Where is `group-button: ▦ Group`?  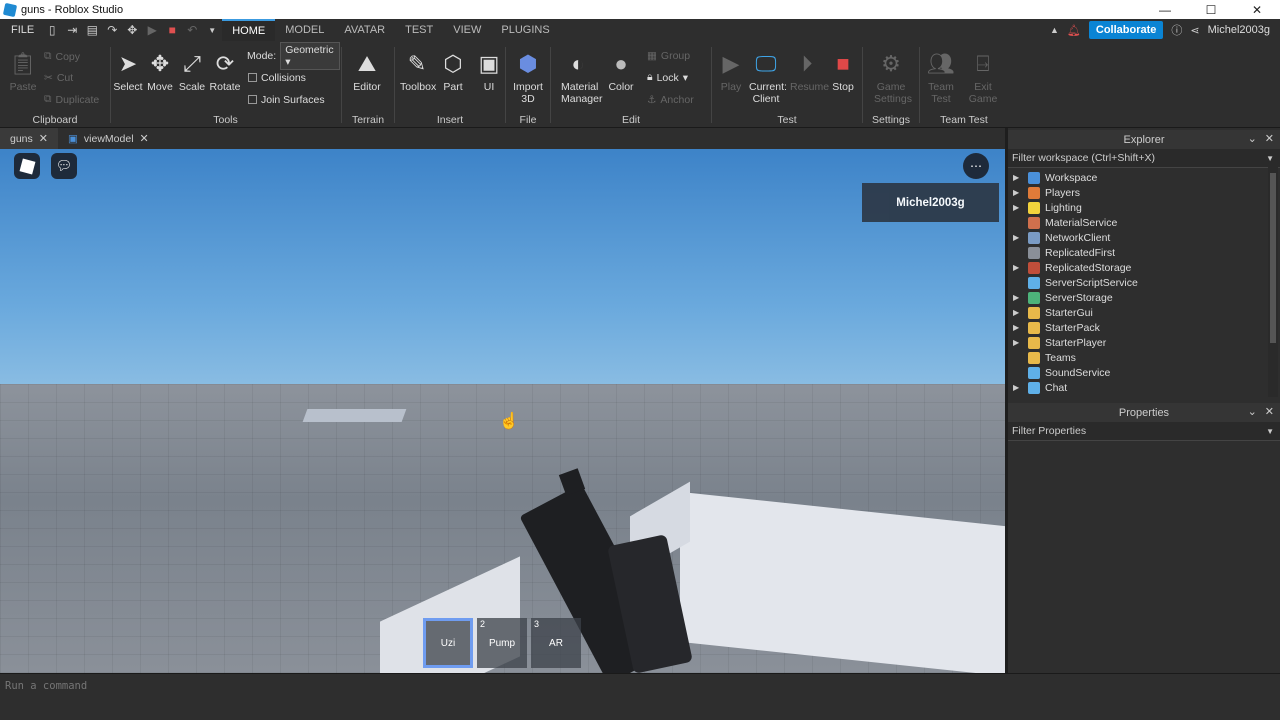
group-button: ▦ Group is located at coordinates (668, 55).